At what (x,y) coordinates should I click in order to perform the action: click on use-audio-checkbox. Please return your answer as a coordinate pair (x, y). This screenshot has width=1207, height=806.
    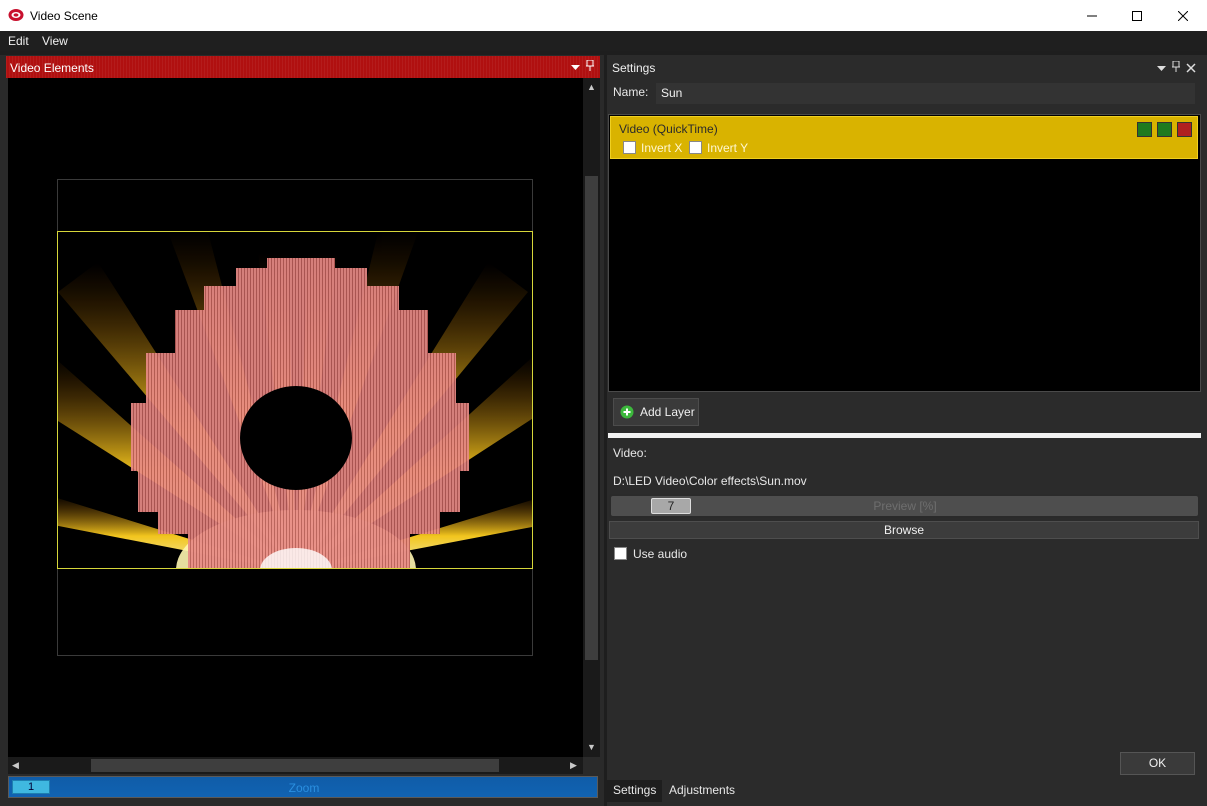
    Looking at the image, I should click on (620, 553).